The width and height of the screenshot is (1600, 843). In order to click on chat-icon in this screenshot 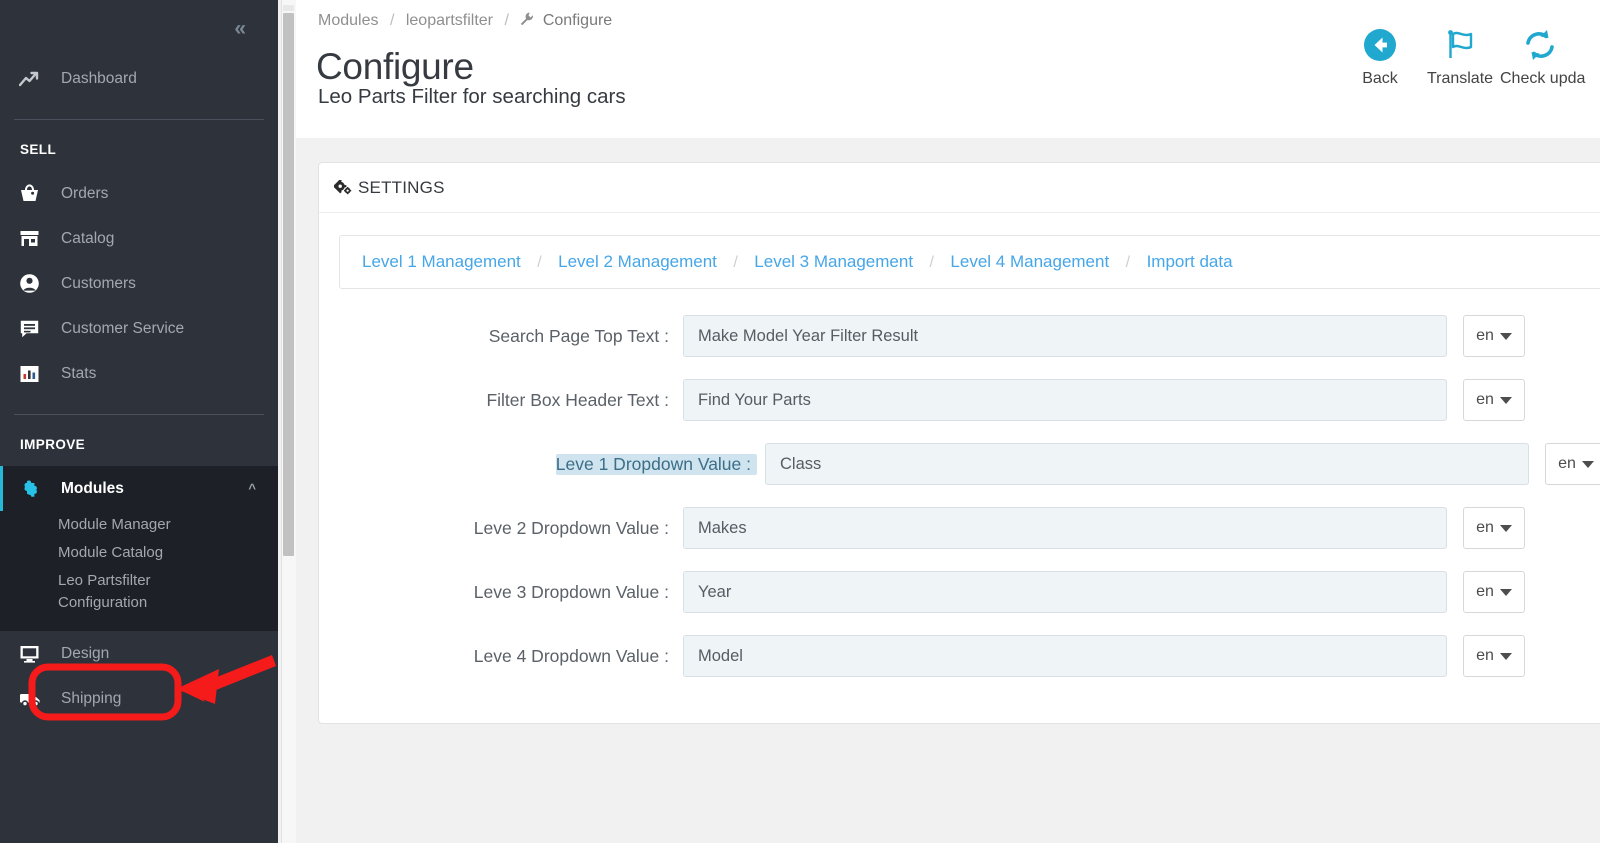, I will do `click(35, 329)`.